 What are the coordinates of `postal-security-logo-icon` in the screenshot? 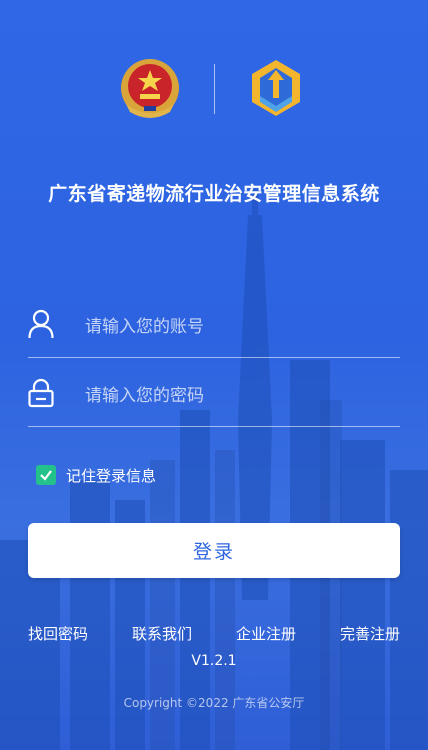 It's located at (276, 88).